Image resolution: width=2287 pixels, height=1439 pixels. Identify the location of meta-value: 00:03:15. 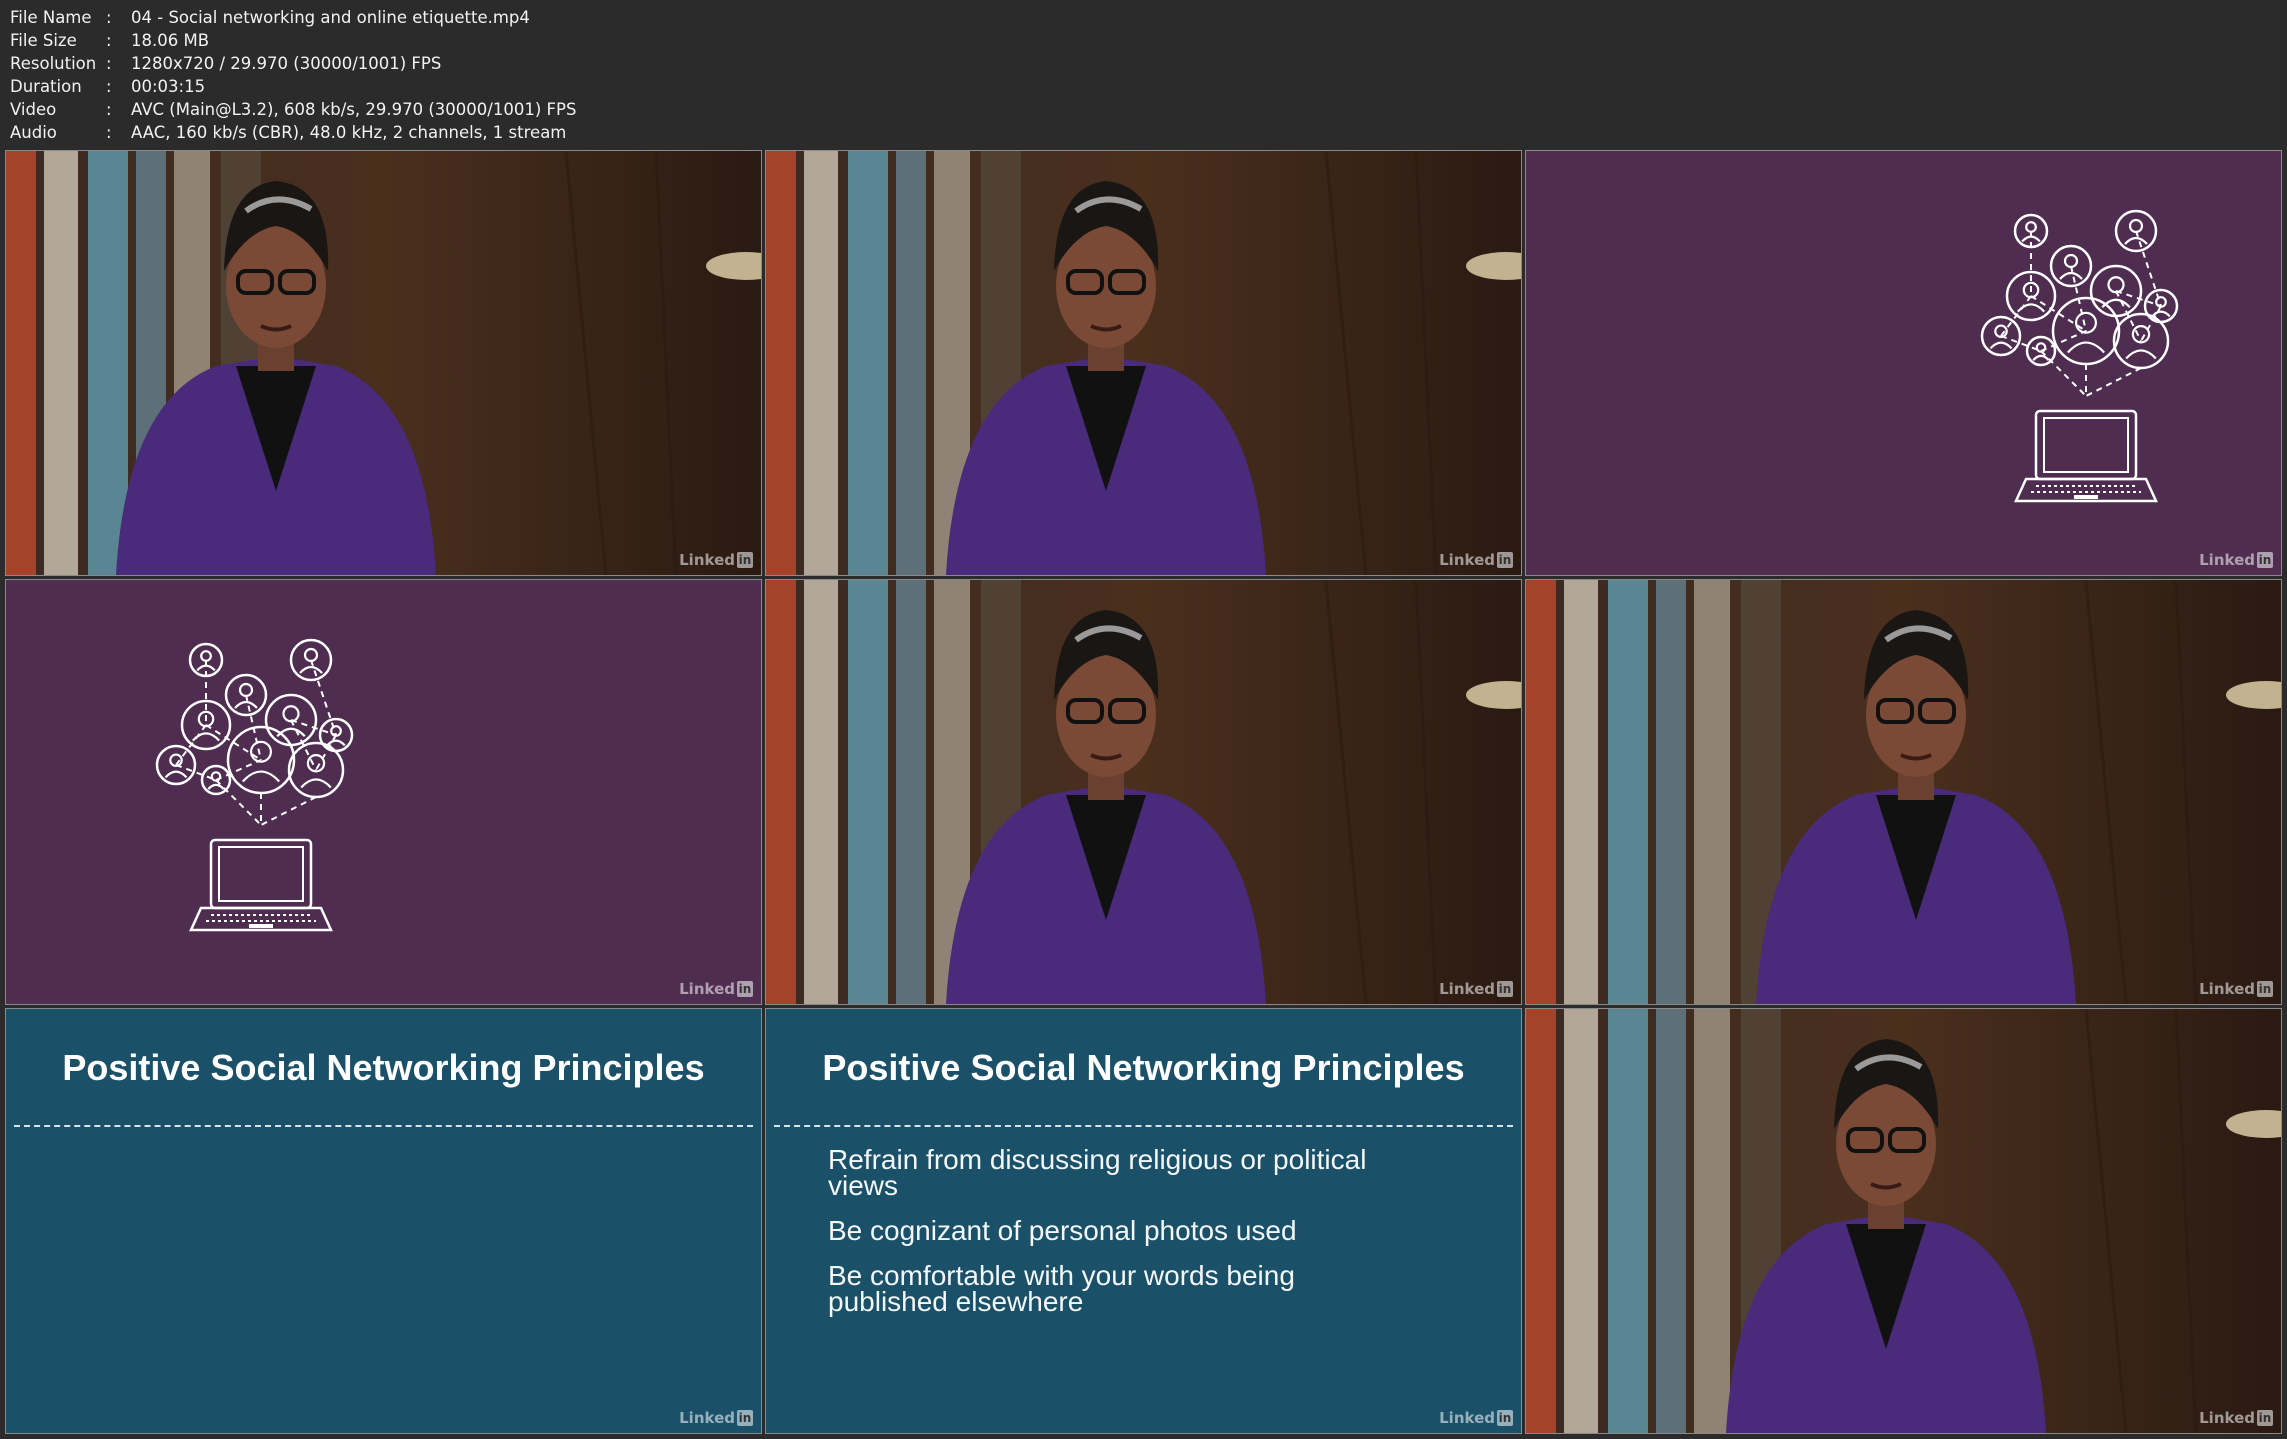
(168, 86).